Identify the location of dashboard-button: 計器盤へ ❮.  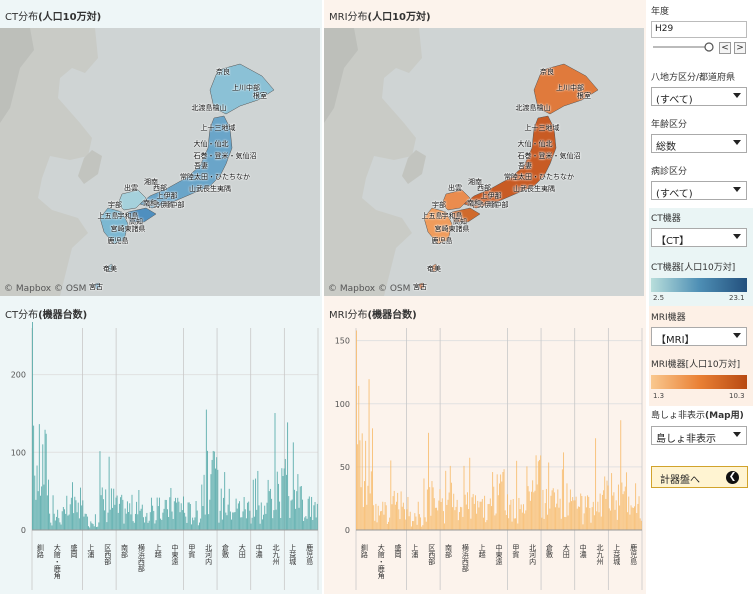
(699, 477).